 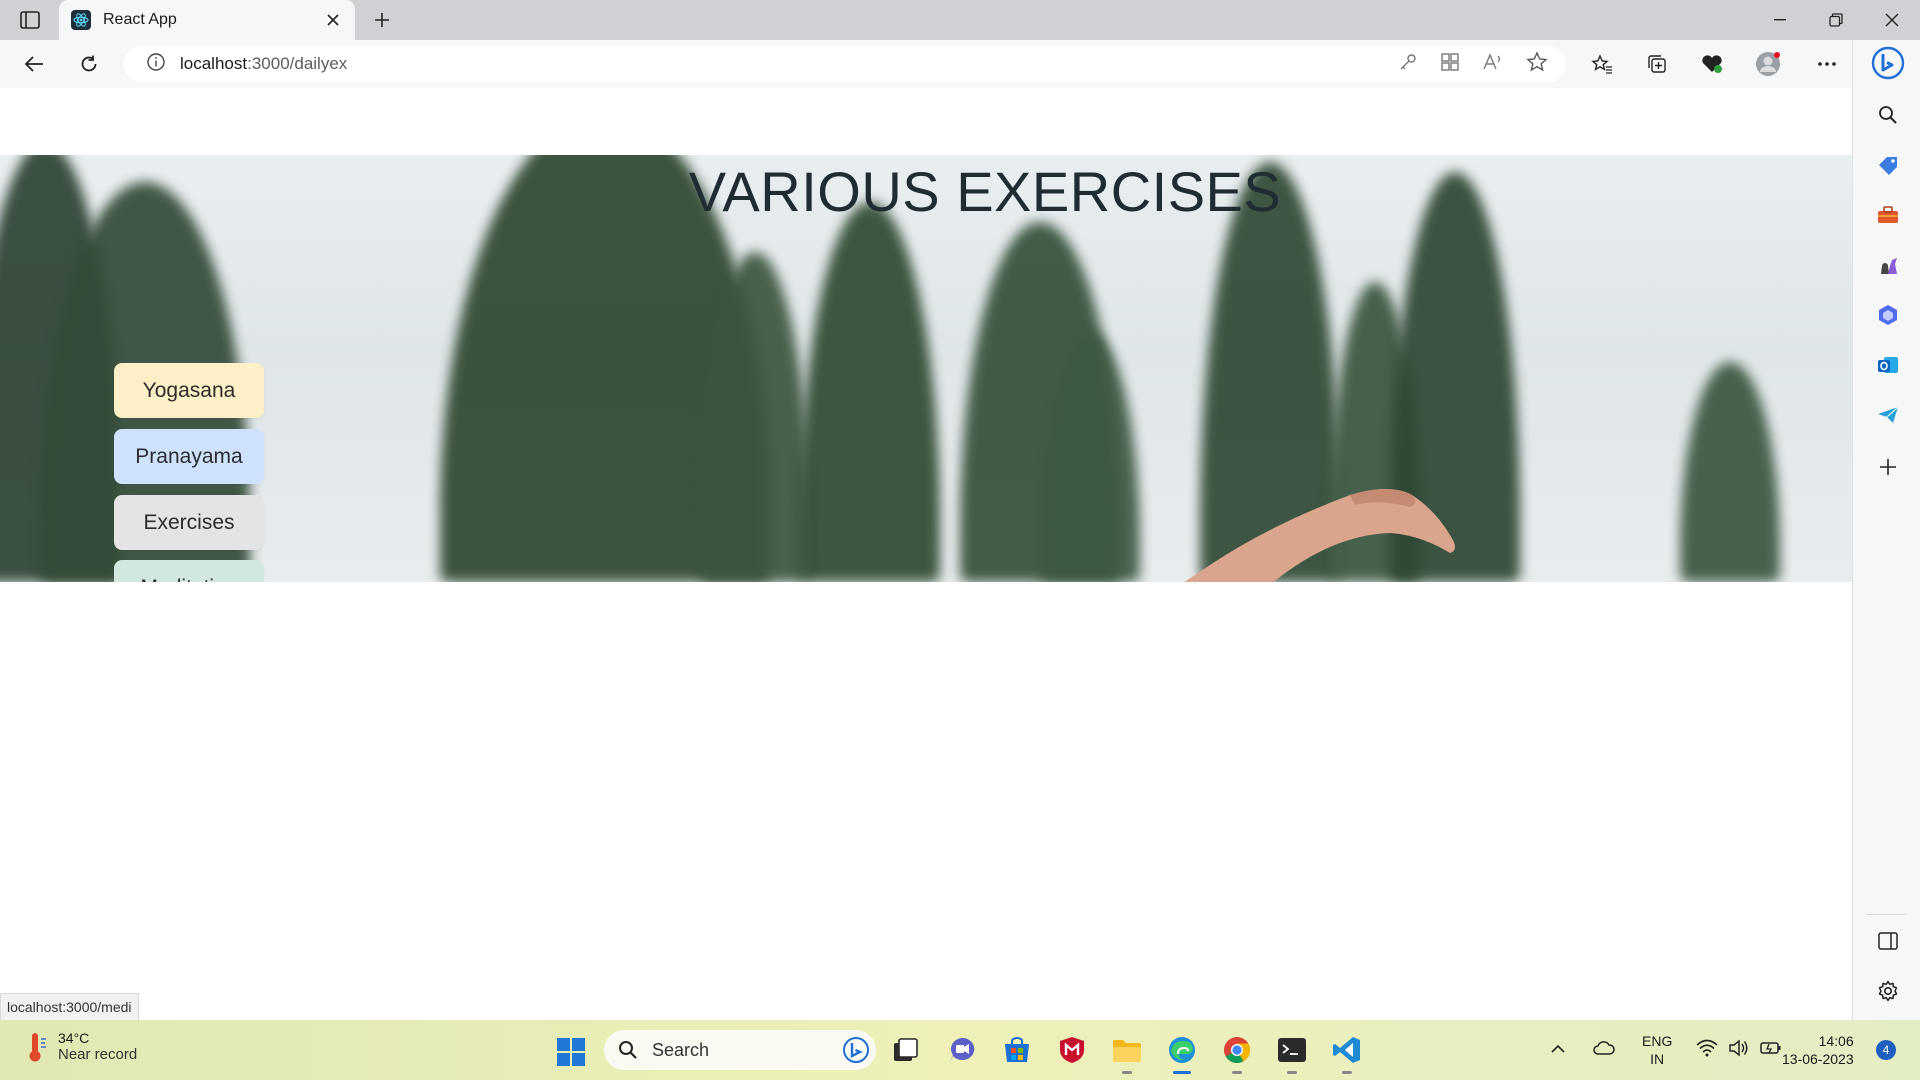 I want to click on system-tray: ENG IN, so click(x=1666, y=1050).